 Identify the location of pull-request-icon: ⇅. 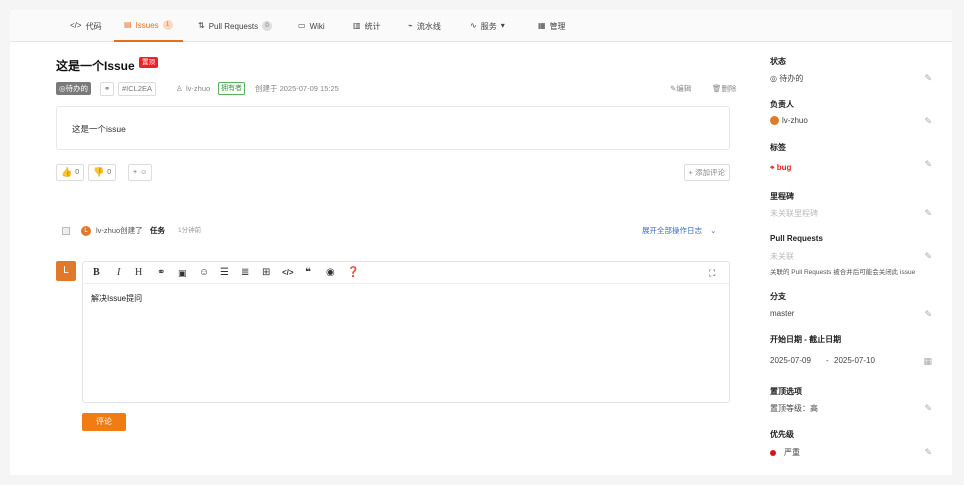
(201, 25).